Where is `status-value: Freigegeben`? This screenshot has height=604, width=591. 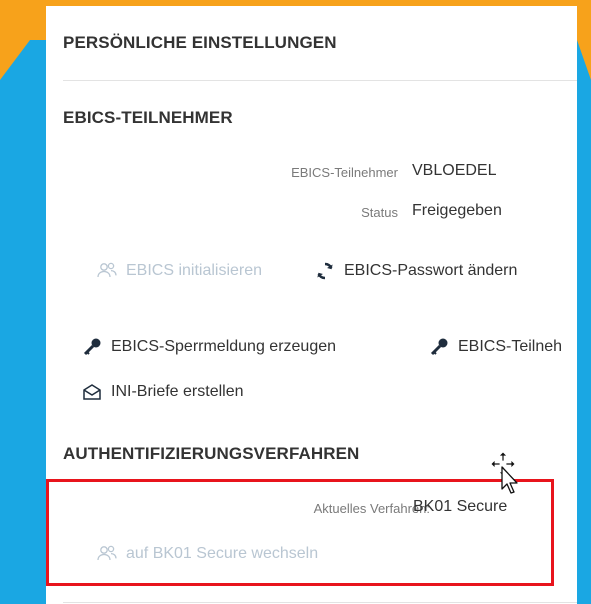 status-value: Freigegeben is located at coordinates (457, 210).